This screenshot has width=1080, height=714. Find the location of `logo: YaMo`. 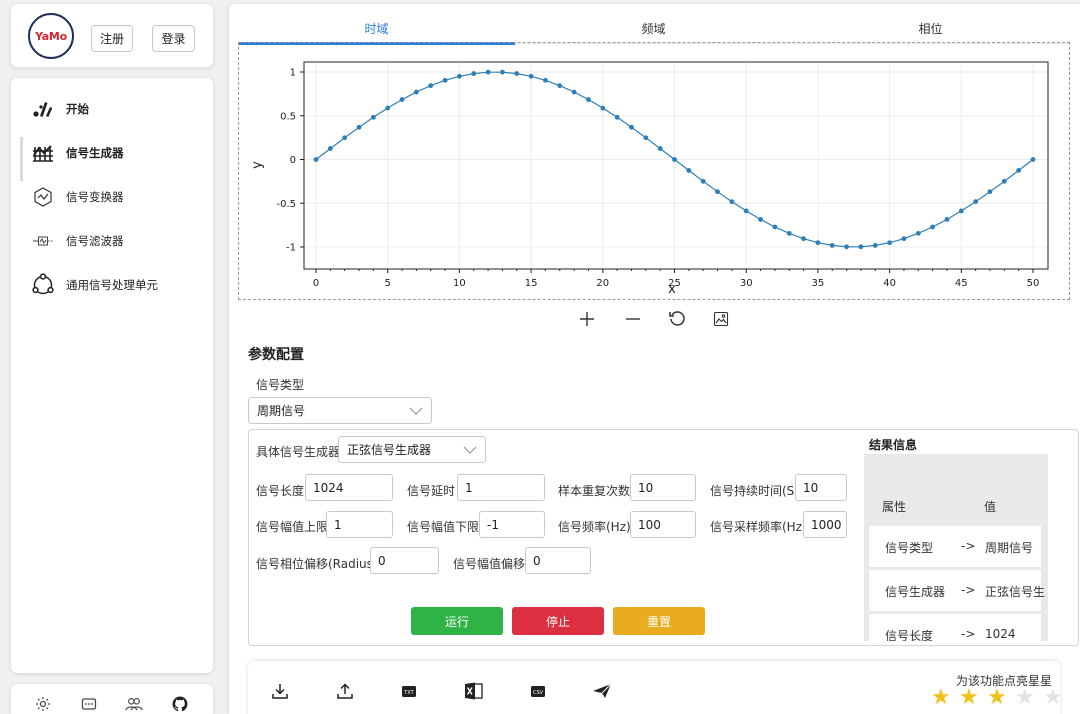

logo: YaMo is located at coordinates (51, 36).